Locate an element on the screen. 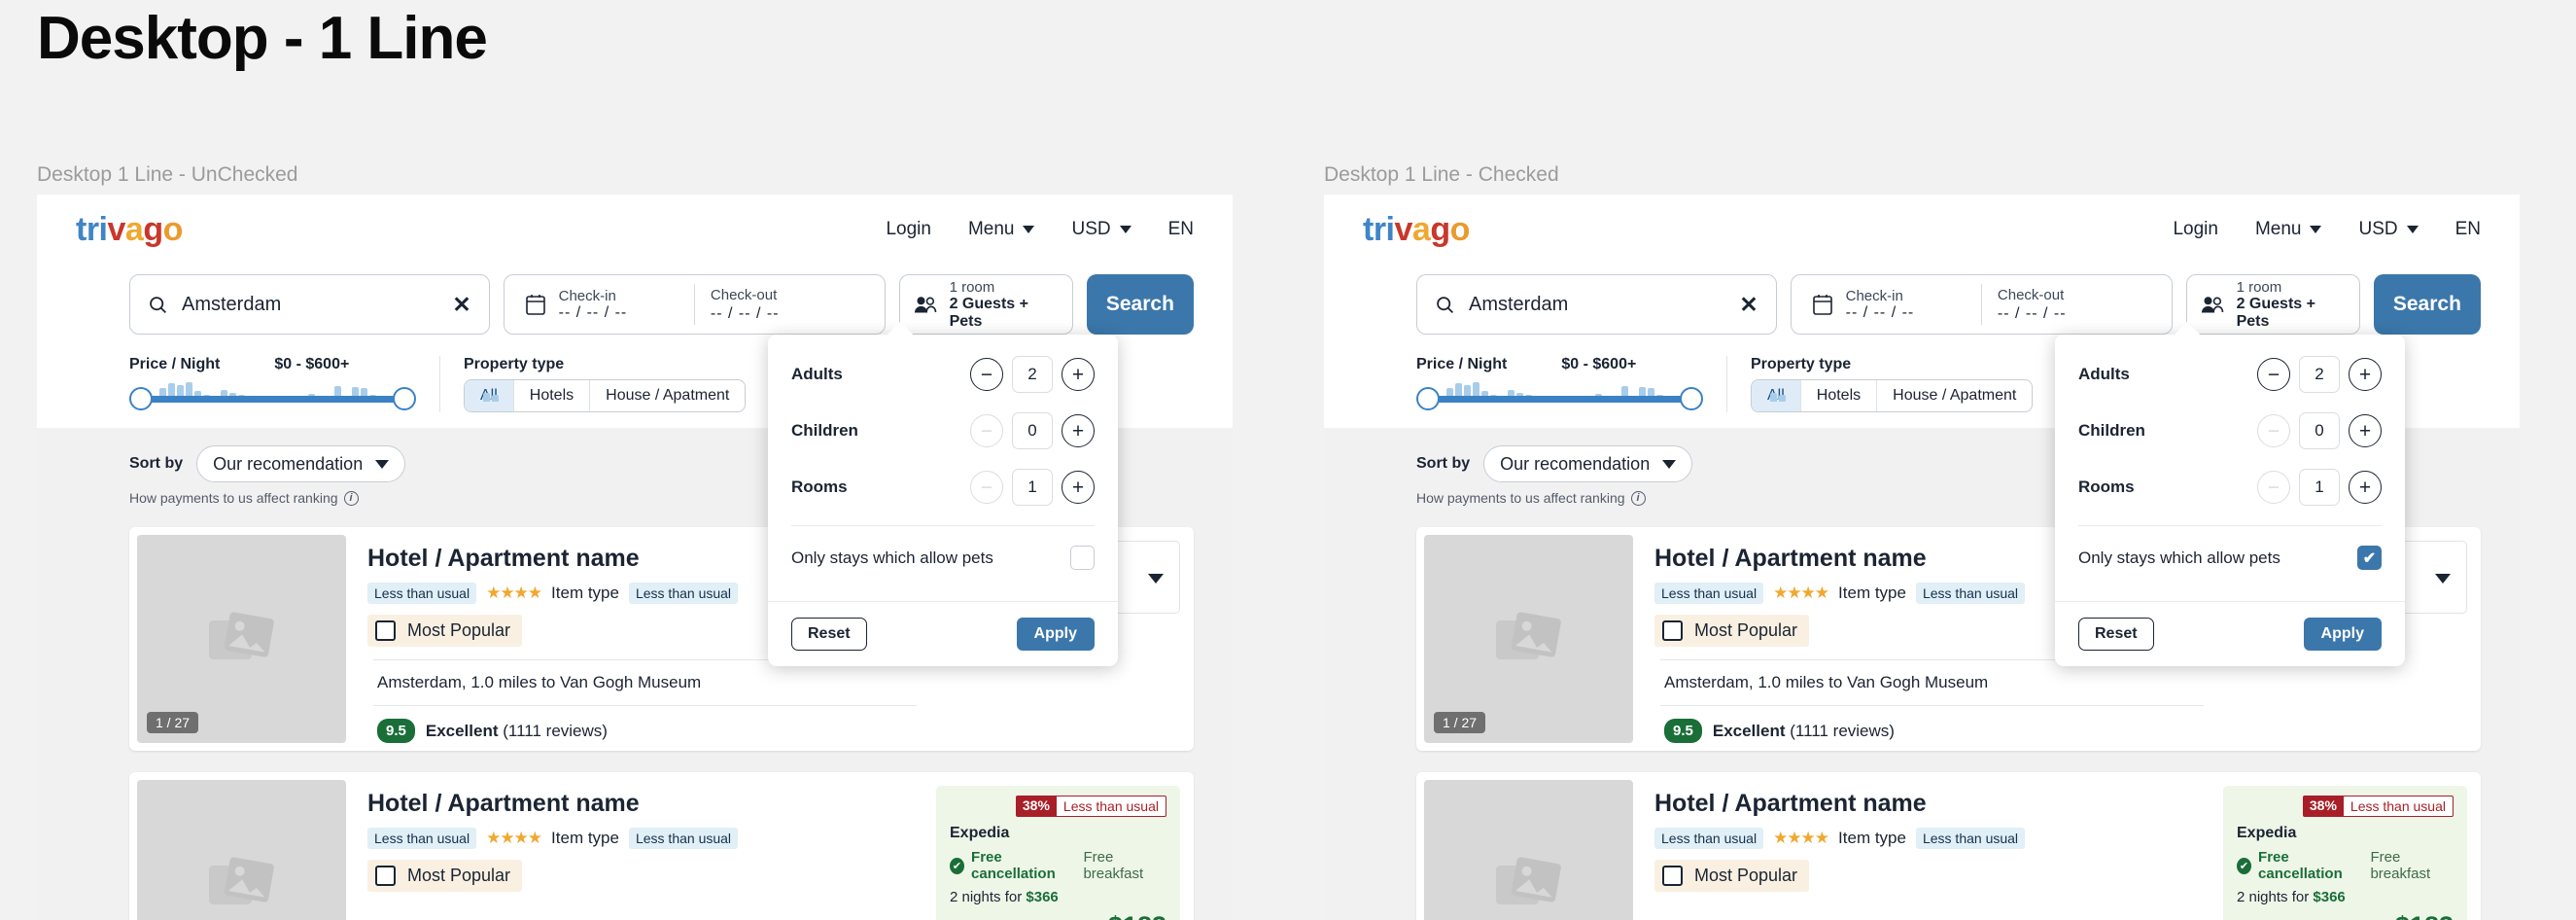 This screenshot has height=920, width=2576. top-navigation: trivago Login Menu USD EN is located at coordinates (635, 230).